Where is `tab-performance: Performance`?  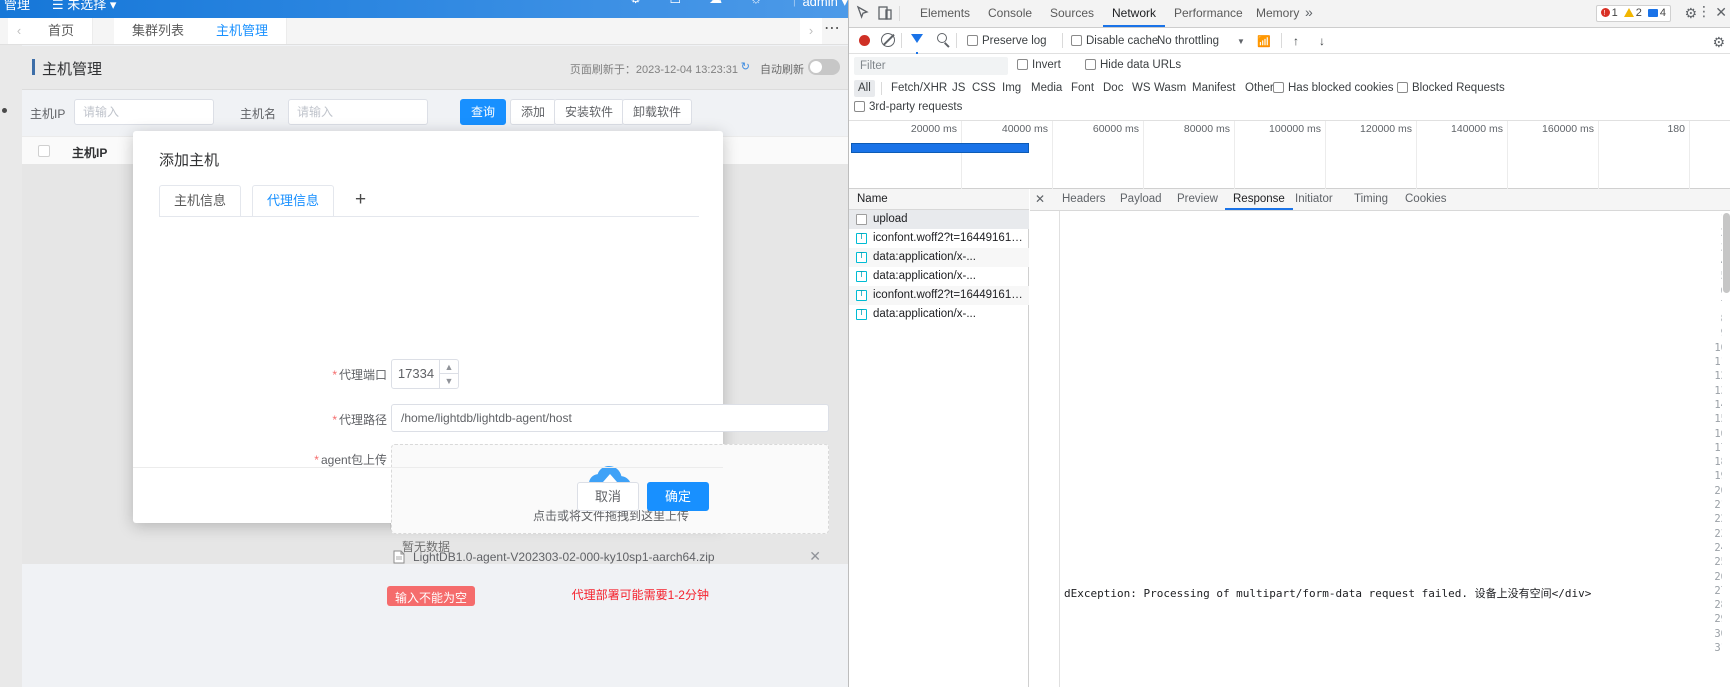
tab-performance: Performance is located at coordinates (1208, 13).